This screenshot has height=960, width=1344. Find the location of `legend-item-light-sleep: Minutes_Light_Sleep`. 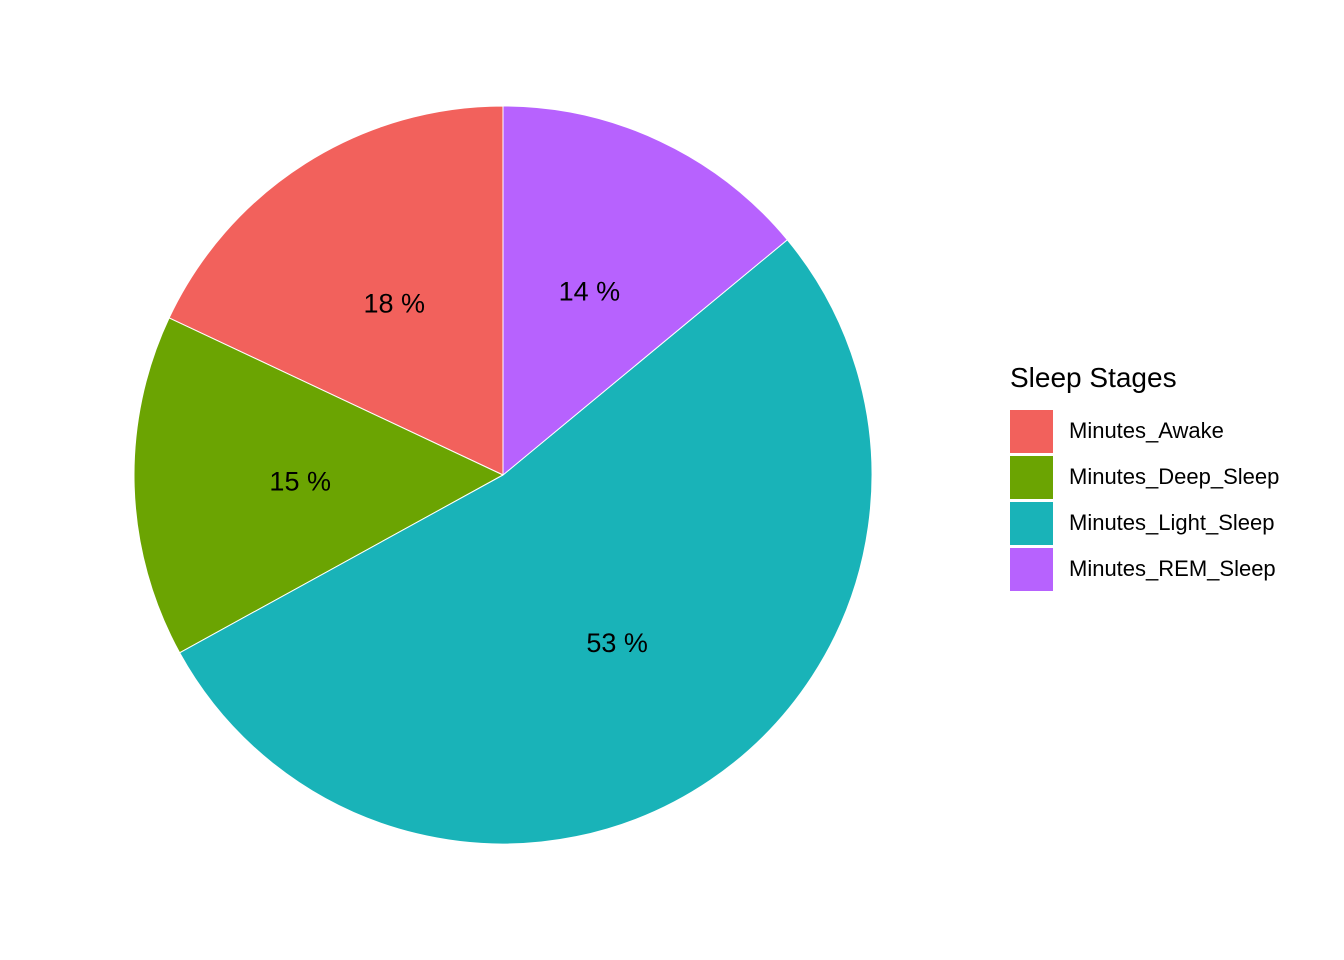

legend-item-light-sleep: Minutes_Light_Sleep is located at coordinates (1144, 523).